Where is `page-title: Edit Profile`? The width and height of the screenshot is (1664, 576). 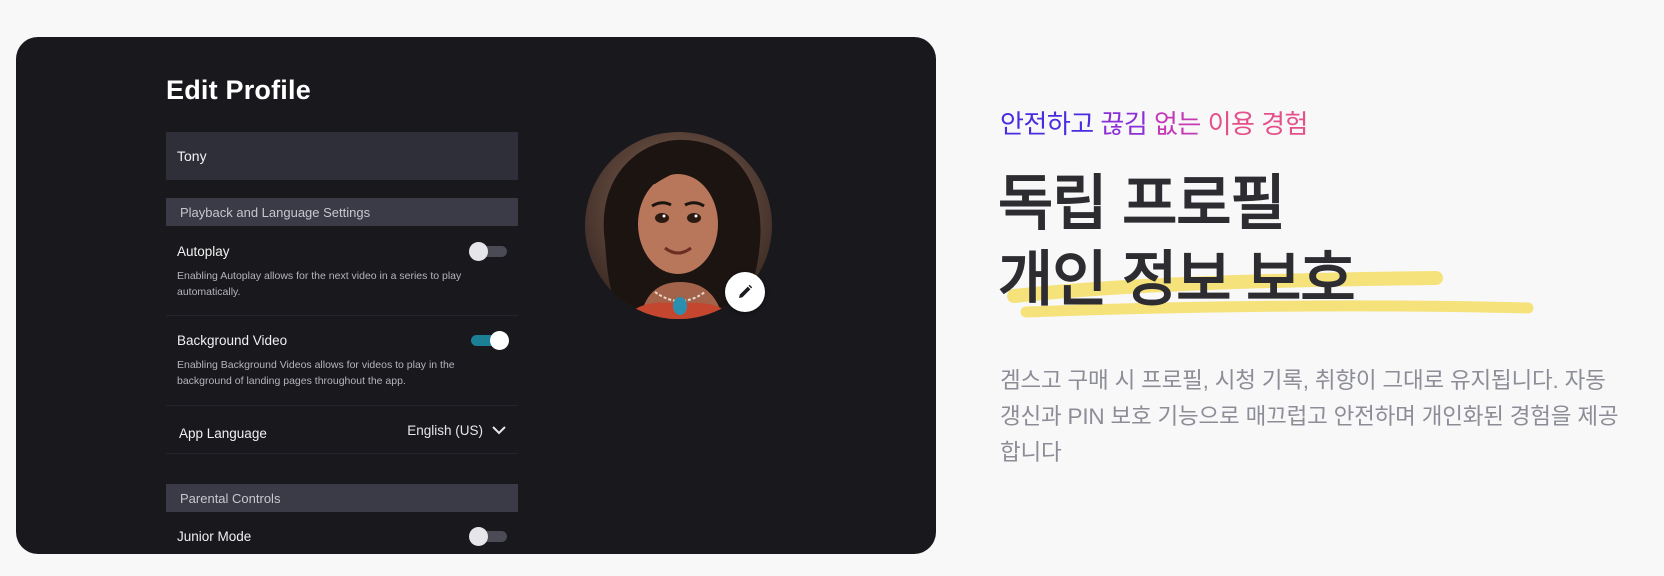
page-title: Edit Profile is located at coordinates (238, 90).